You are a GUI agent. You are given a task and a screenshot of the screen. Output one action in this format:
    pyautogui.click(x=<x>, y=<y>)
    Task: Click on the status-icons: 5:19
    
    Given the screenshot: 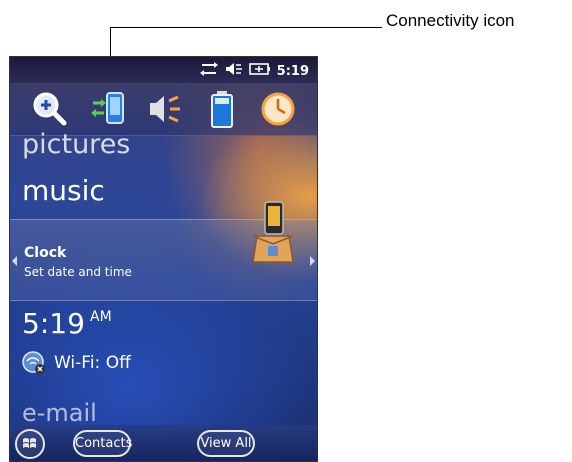 What is the action you would take?
    pyautogui.click(x=254, y=71)
    